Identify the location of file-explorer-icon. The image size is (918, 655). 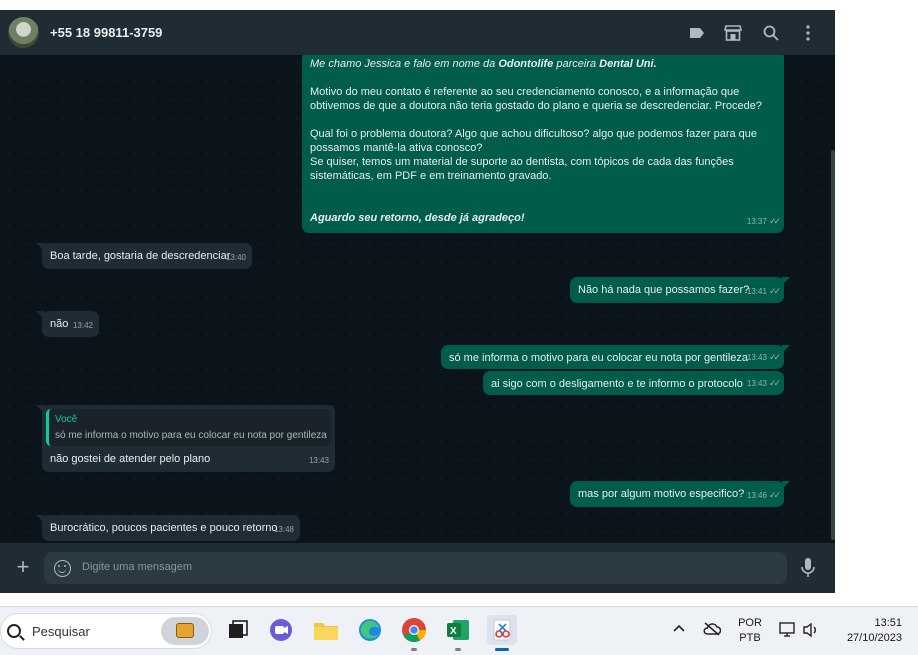
(326, 630).